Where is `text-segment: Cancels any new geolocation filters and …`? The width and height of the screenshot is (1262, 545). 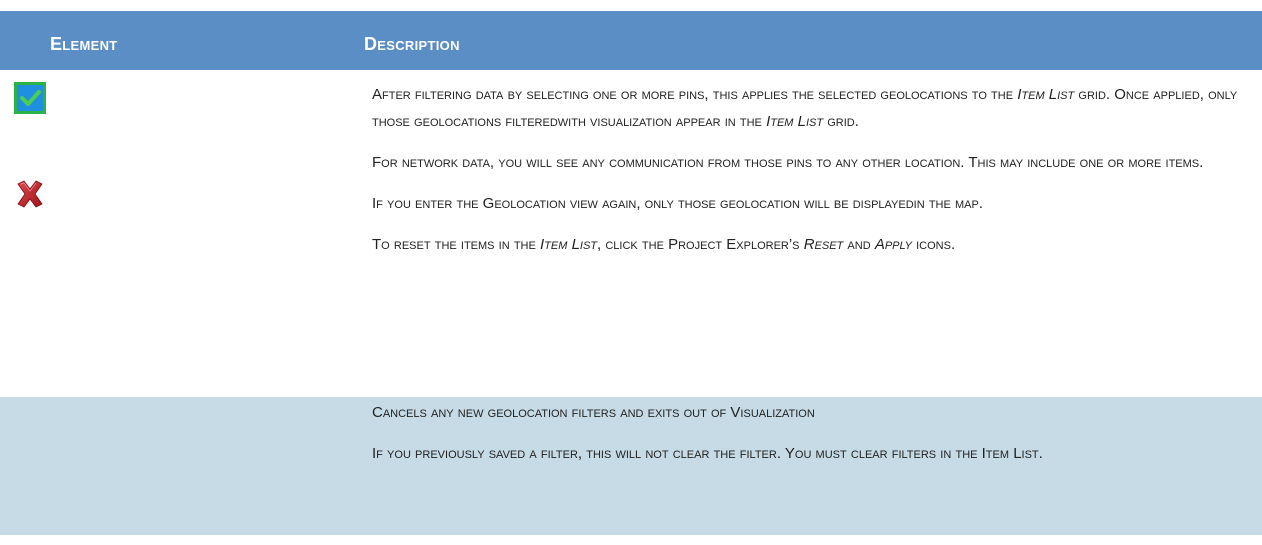 text-segment: Cancels any new geolocation filters and … is located at coordinates (593, 412).